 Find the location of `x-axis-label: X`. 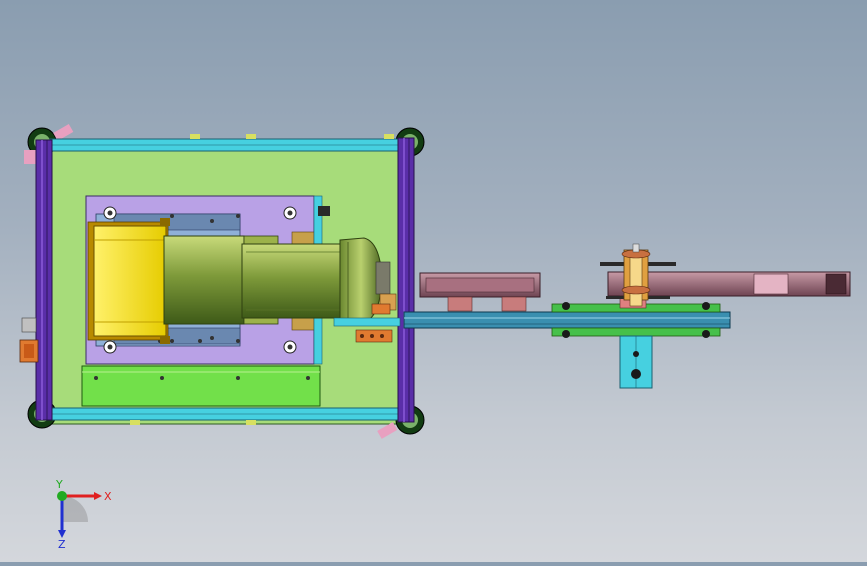

x-axis-label: X is located at coordinates (108, 496).